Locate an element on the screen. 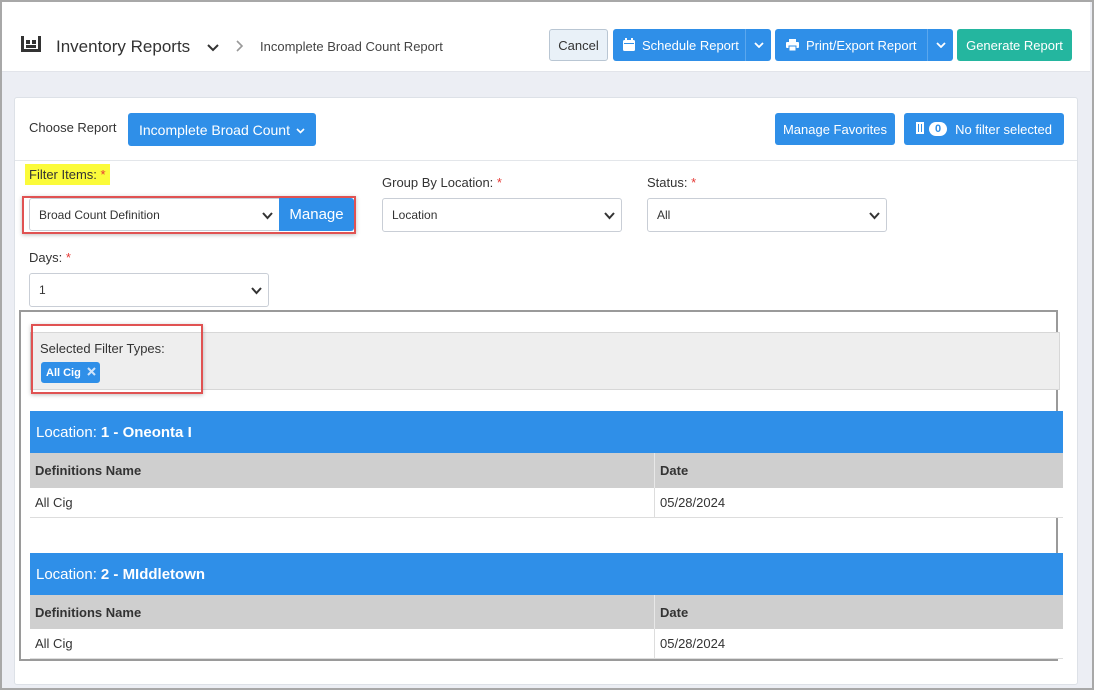 This screenshot has height=690, width=1094. filter-count-badge: 0 is located at coordinates (938, 129).